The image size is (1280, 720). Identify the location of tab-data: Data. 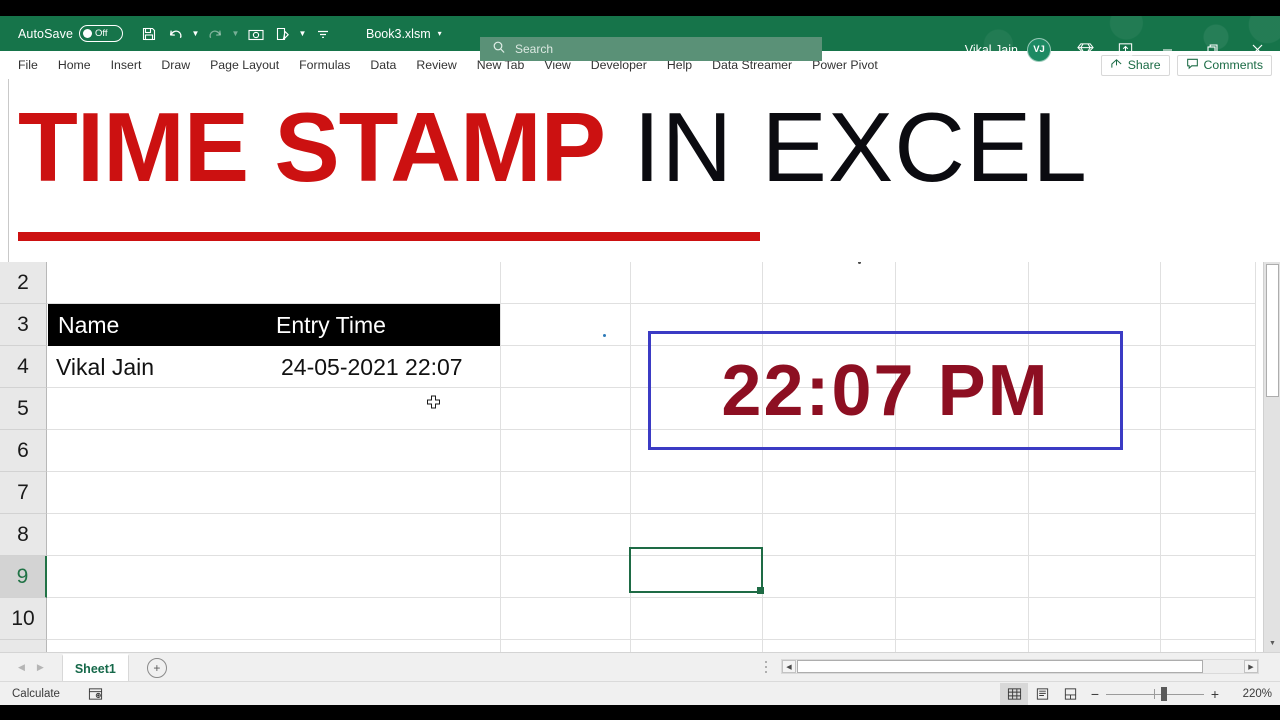
(383, 65).